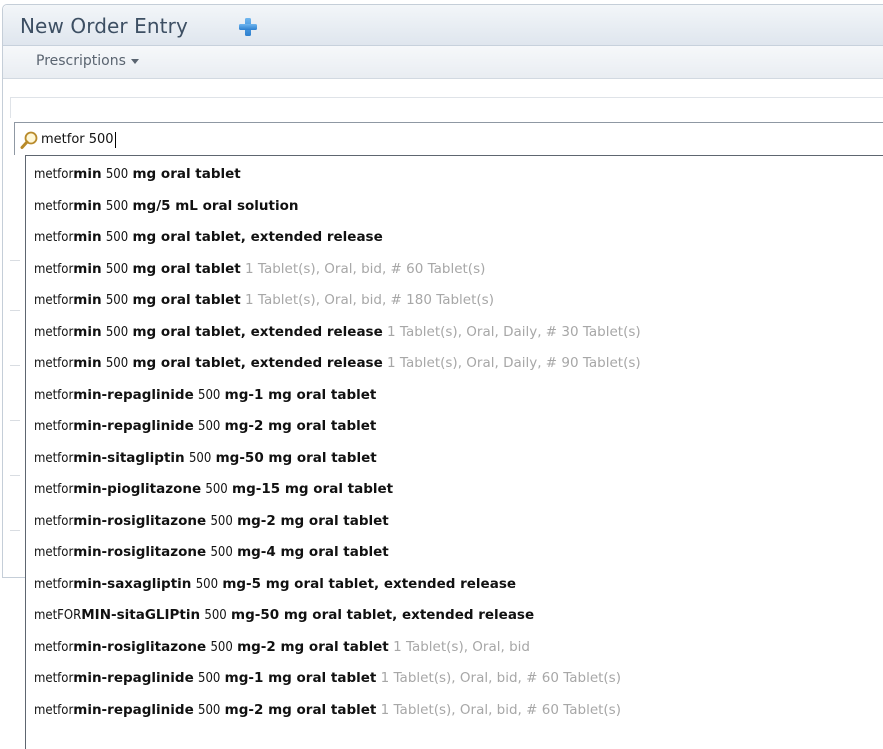 Image resolution: width=883 pixels, height=749 pixels. I want to click on suggestion-form: mg-50 mg oral tablet, extended release, so click(383, 615).